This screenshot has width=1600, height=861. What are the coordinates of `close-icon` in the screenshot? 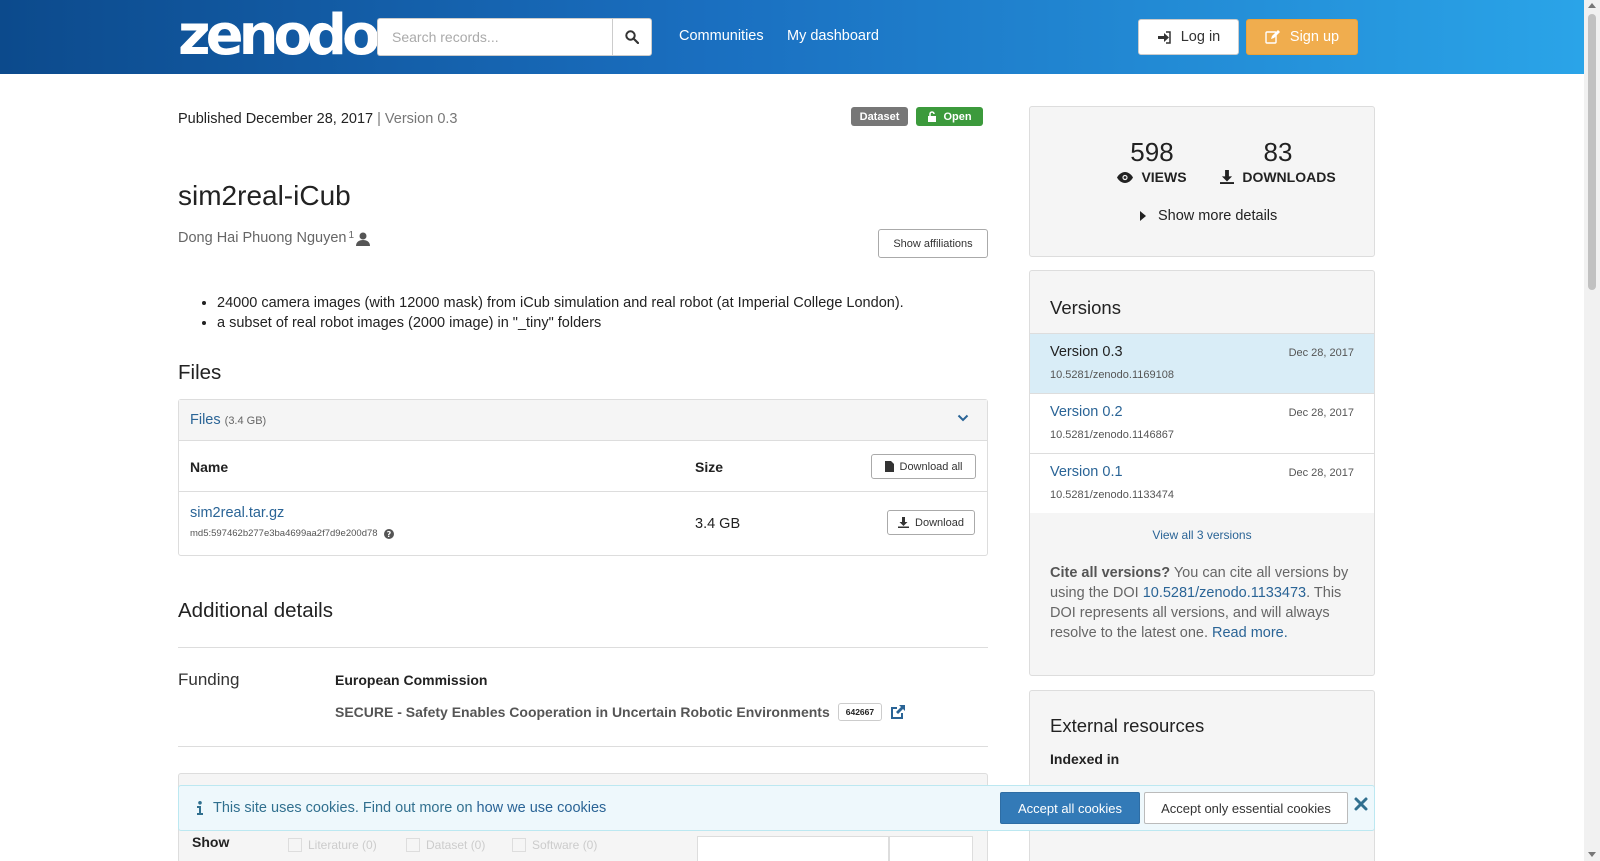 It's located at (1361, 804).